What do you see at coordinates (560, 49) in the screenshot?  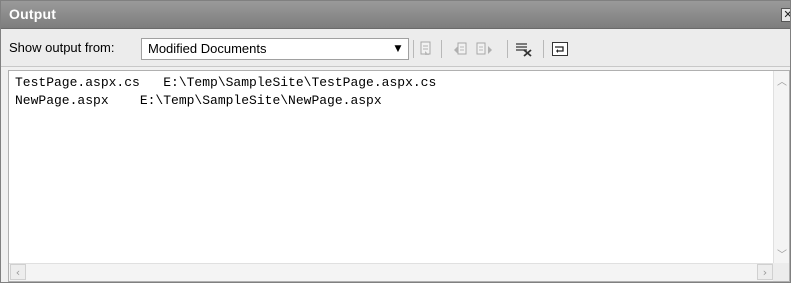 I see `word-wrap-icon` at bounding box center [560, 49].